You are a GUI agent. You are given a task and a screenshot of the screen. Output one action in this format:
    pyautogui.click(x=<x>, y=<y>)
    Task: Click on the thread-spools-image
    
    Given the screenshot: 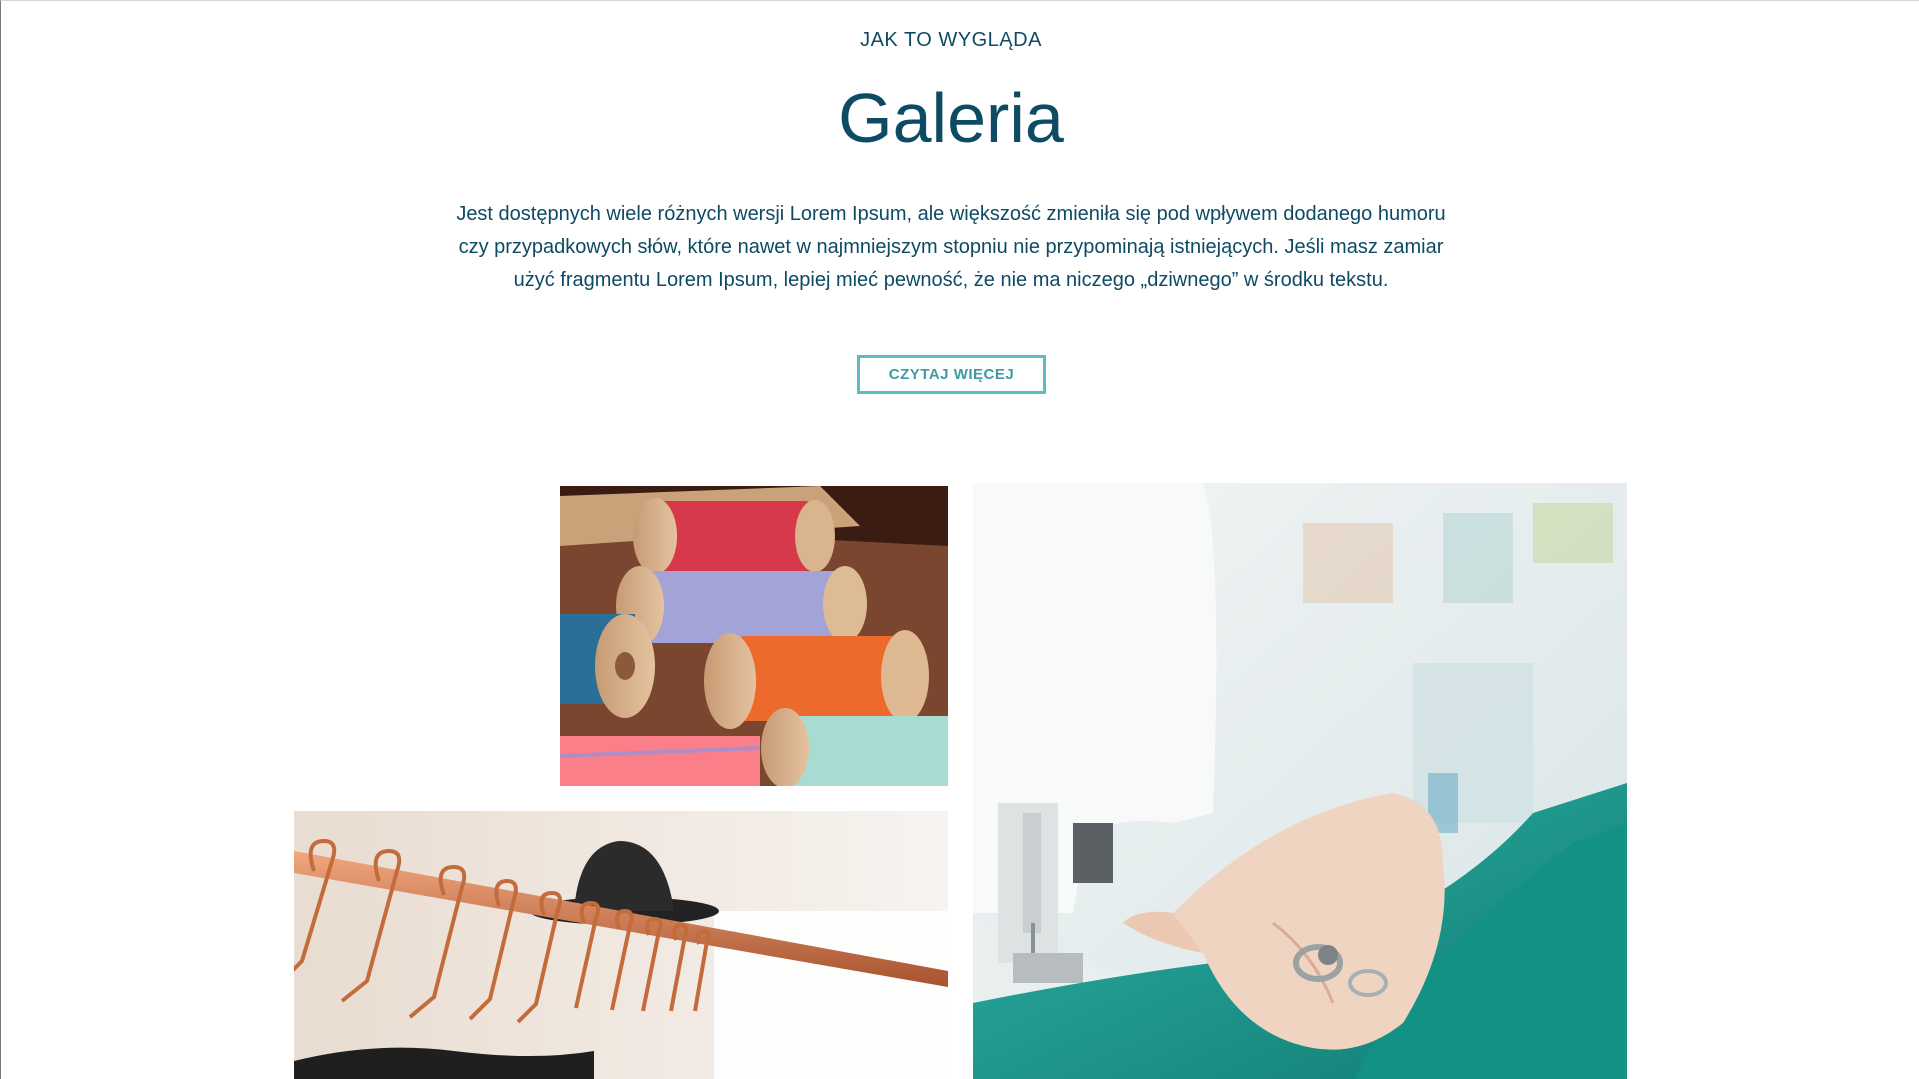 What is the action you would take?
    pyautogui.click(x=754, y=636)
    